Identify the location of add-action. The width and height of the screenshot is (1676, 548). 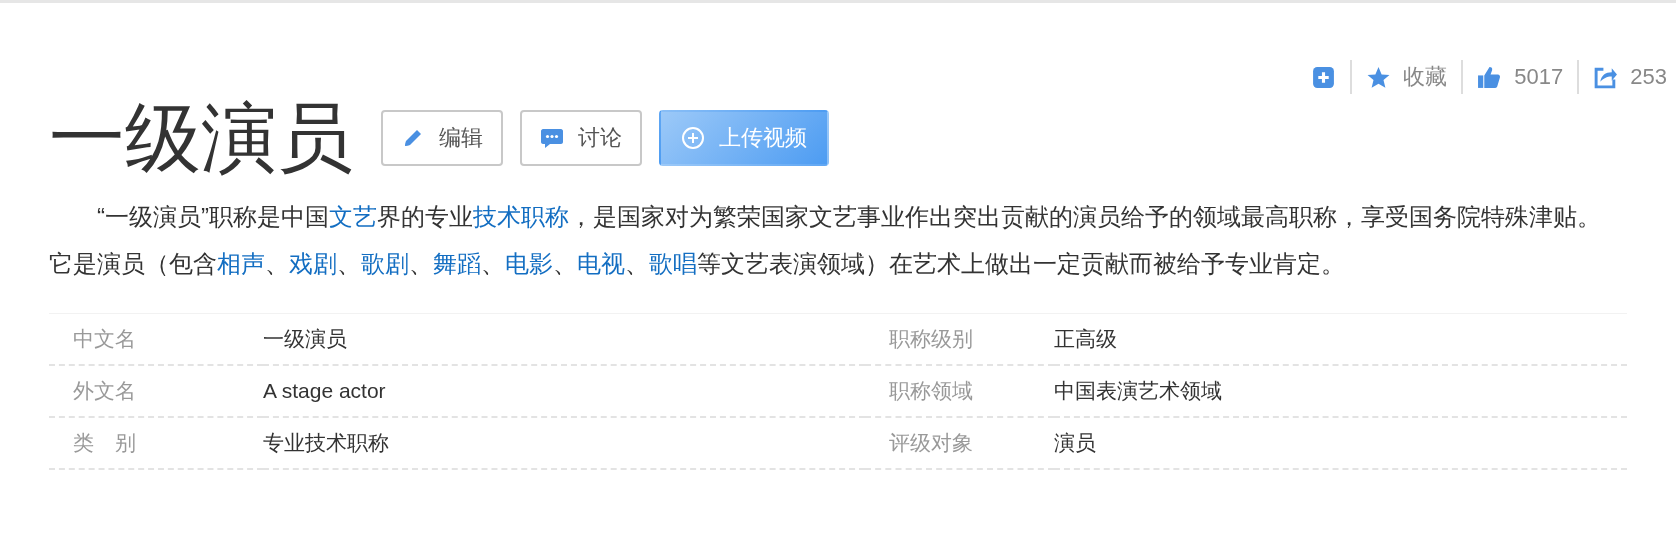
(1324, 77).